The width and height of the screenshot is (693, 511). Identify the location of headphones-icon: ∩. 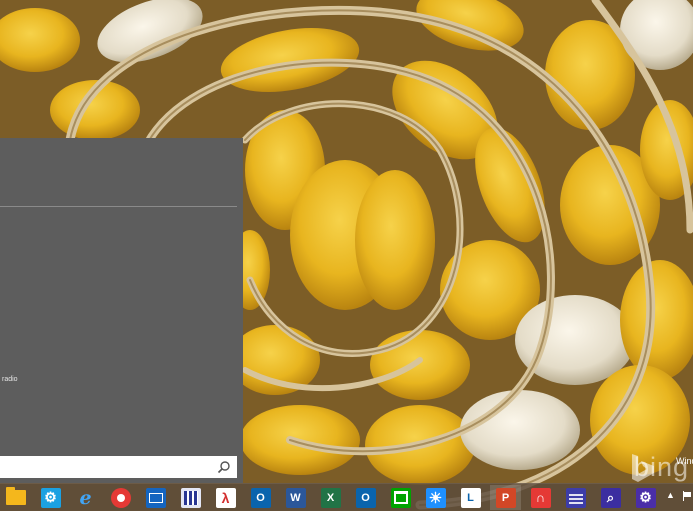
(540, 497).